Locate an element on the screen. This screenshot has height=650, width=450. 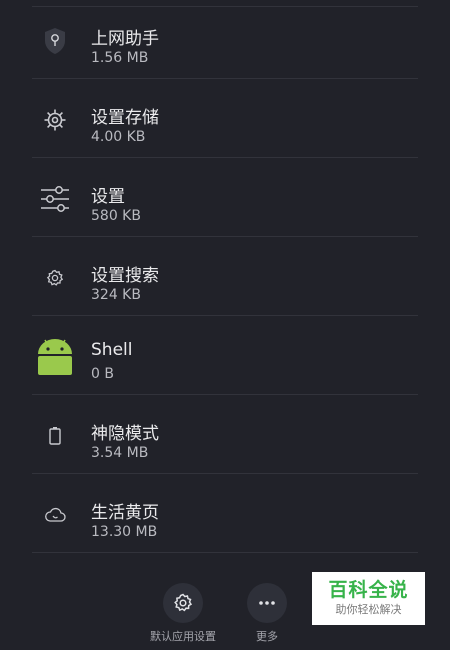
more-dots-icon is located at coordinates (267, 603).